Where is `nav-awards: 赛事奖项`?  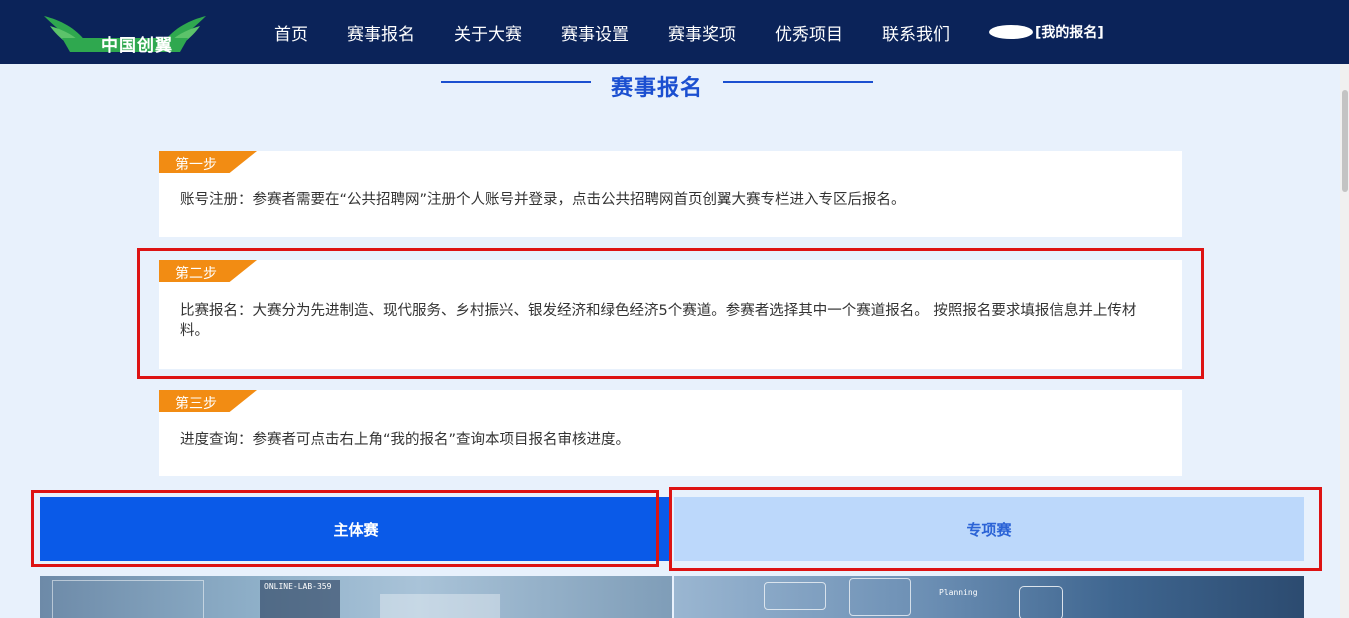
nav-awards: 赛事奖项 is located at coordinates (702, 32).